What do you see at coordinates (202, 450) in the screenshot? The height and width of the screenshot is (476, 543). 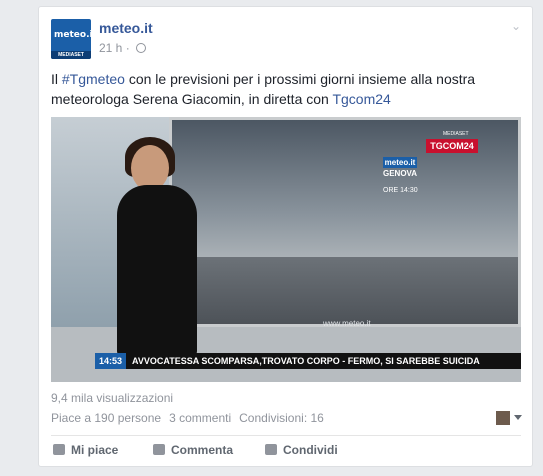 I see `comment-label: Commenta` at bounding box center [202, 450].